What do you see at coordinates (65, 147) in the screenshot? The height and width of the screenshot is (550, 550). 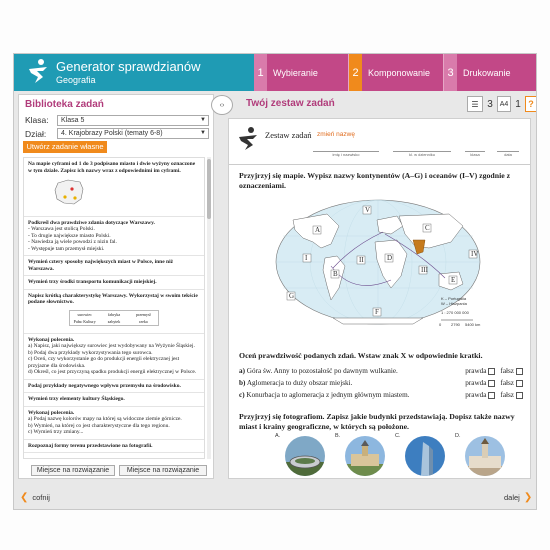 I see `create-task-button: Utwórz zadanie własne` at bounding box center [65, 147].